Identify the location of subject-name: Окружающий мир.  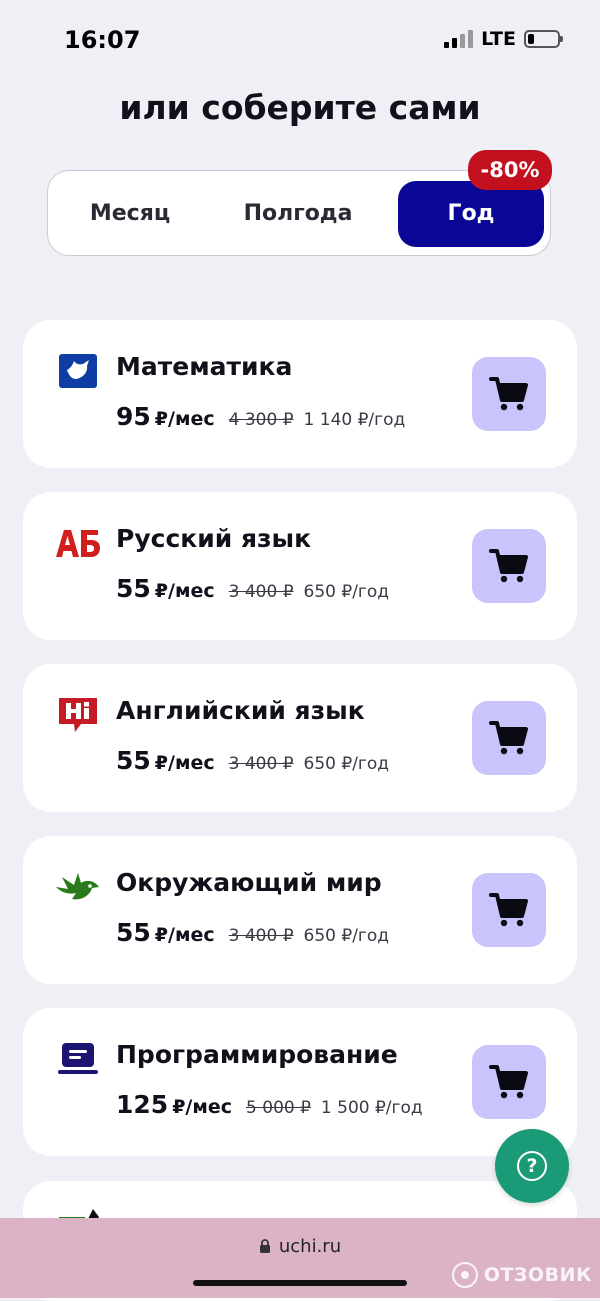
(249, 882).